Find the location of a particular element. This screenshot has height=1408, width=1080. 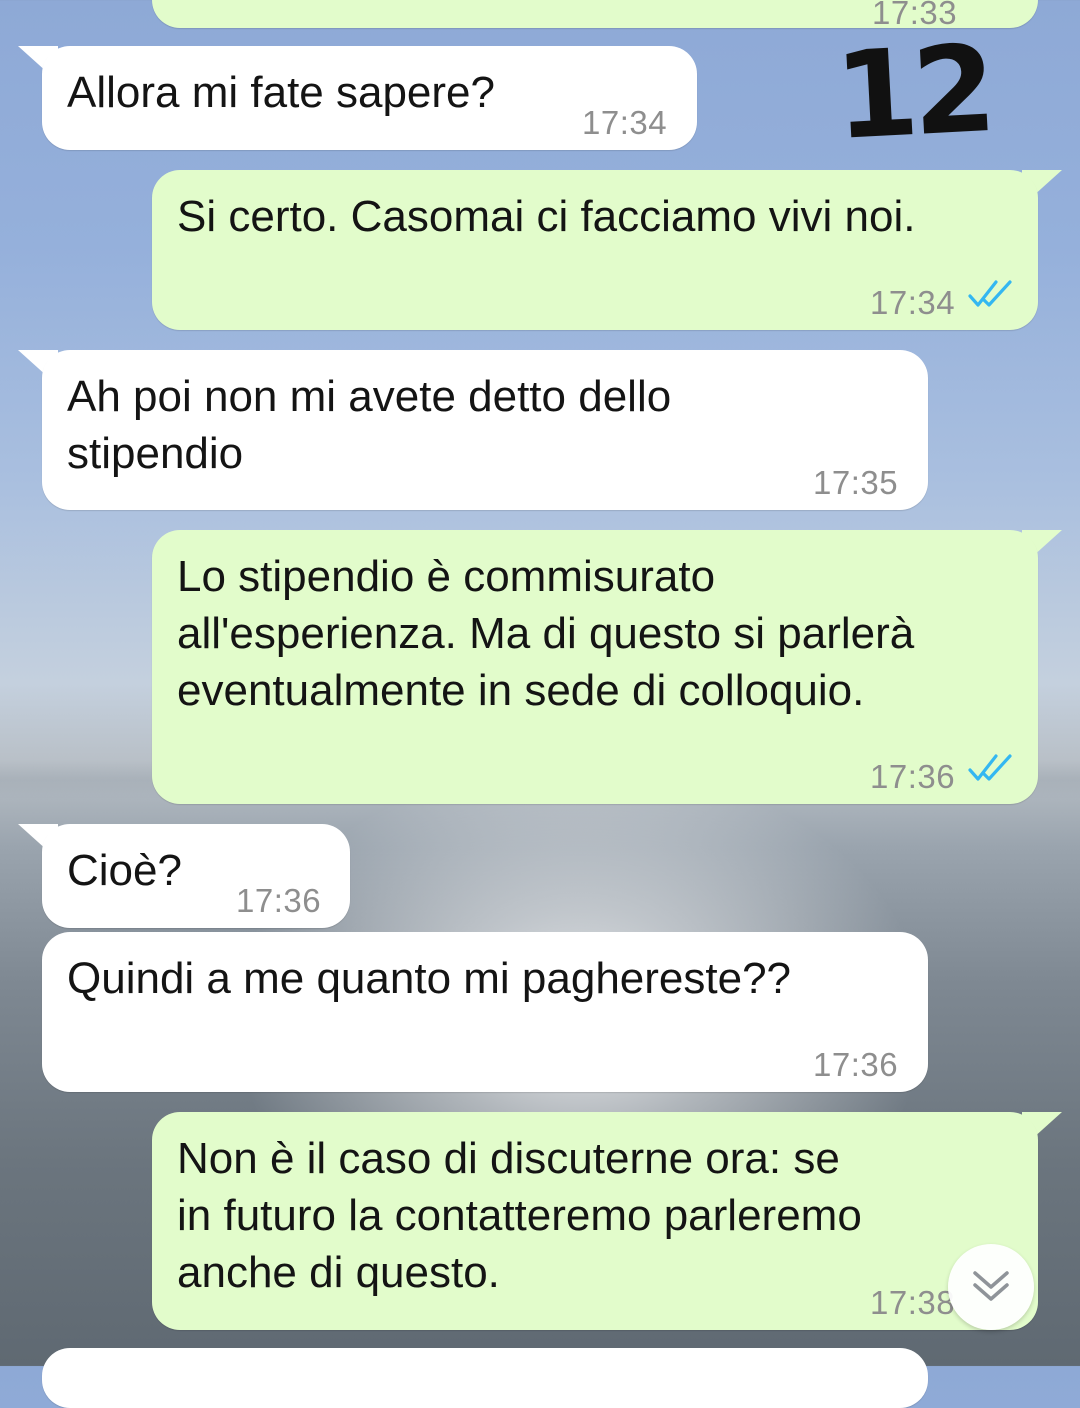

chevron-double-down-icon is located at coordinates (991, 1286).